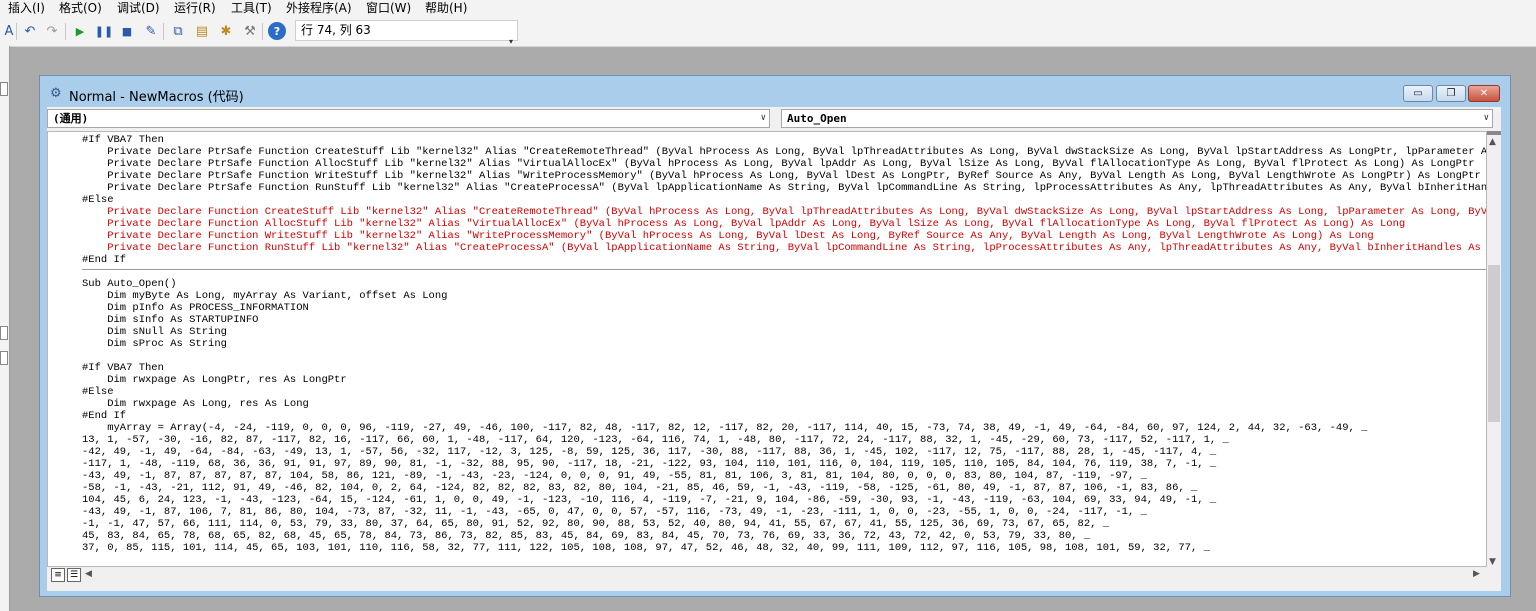 Image resolution: width=1536 pixels, height=611 pixels. Describe the element at coordinates (170, 320) in the screenshot. I see `code-line: Dim sInfo As STARTUPINFO` at that location.